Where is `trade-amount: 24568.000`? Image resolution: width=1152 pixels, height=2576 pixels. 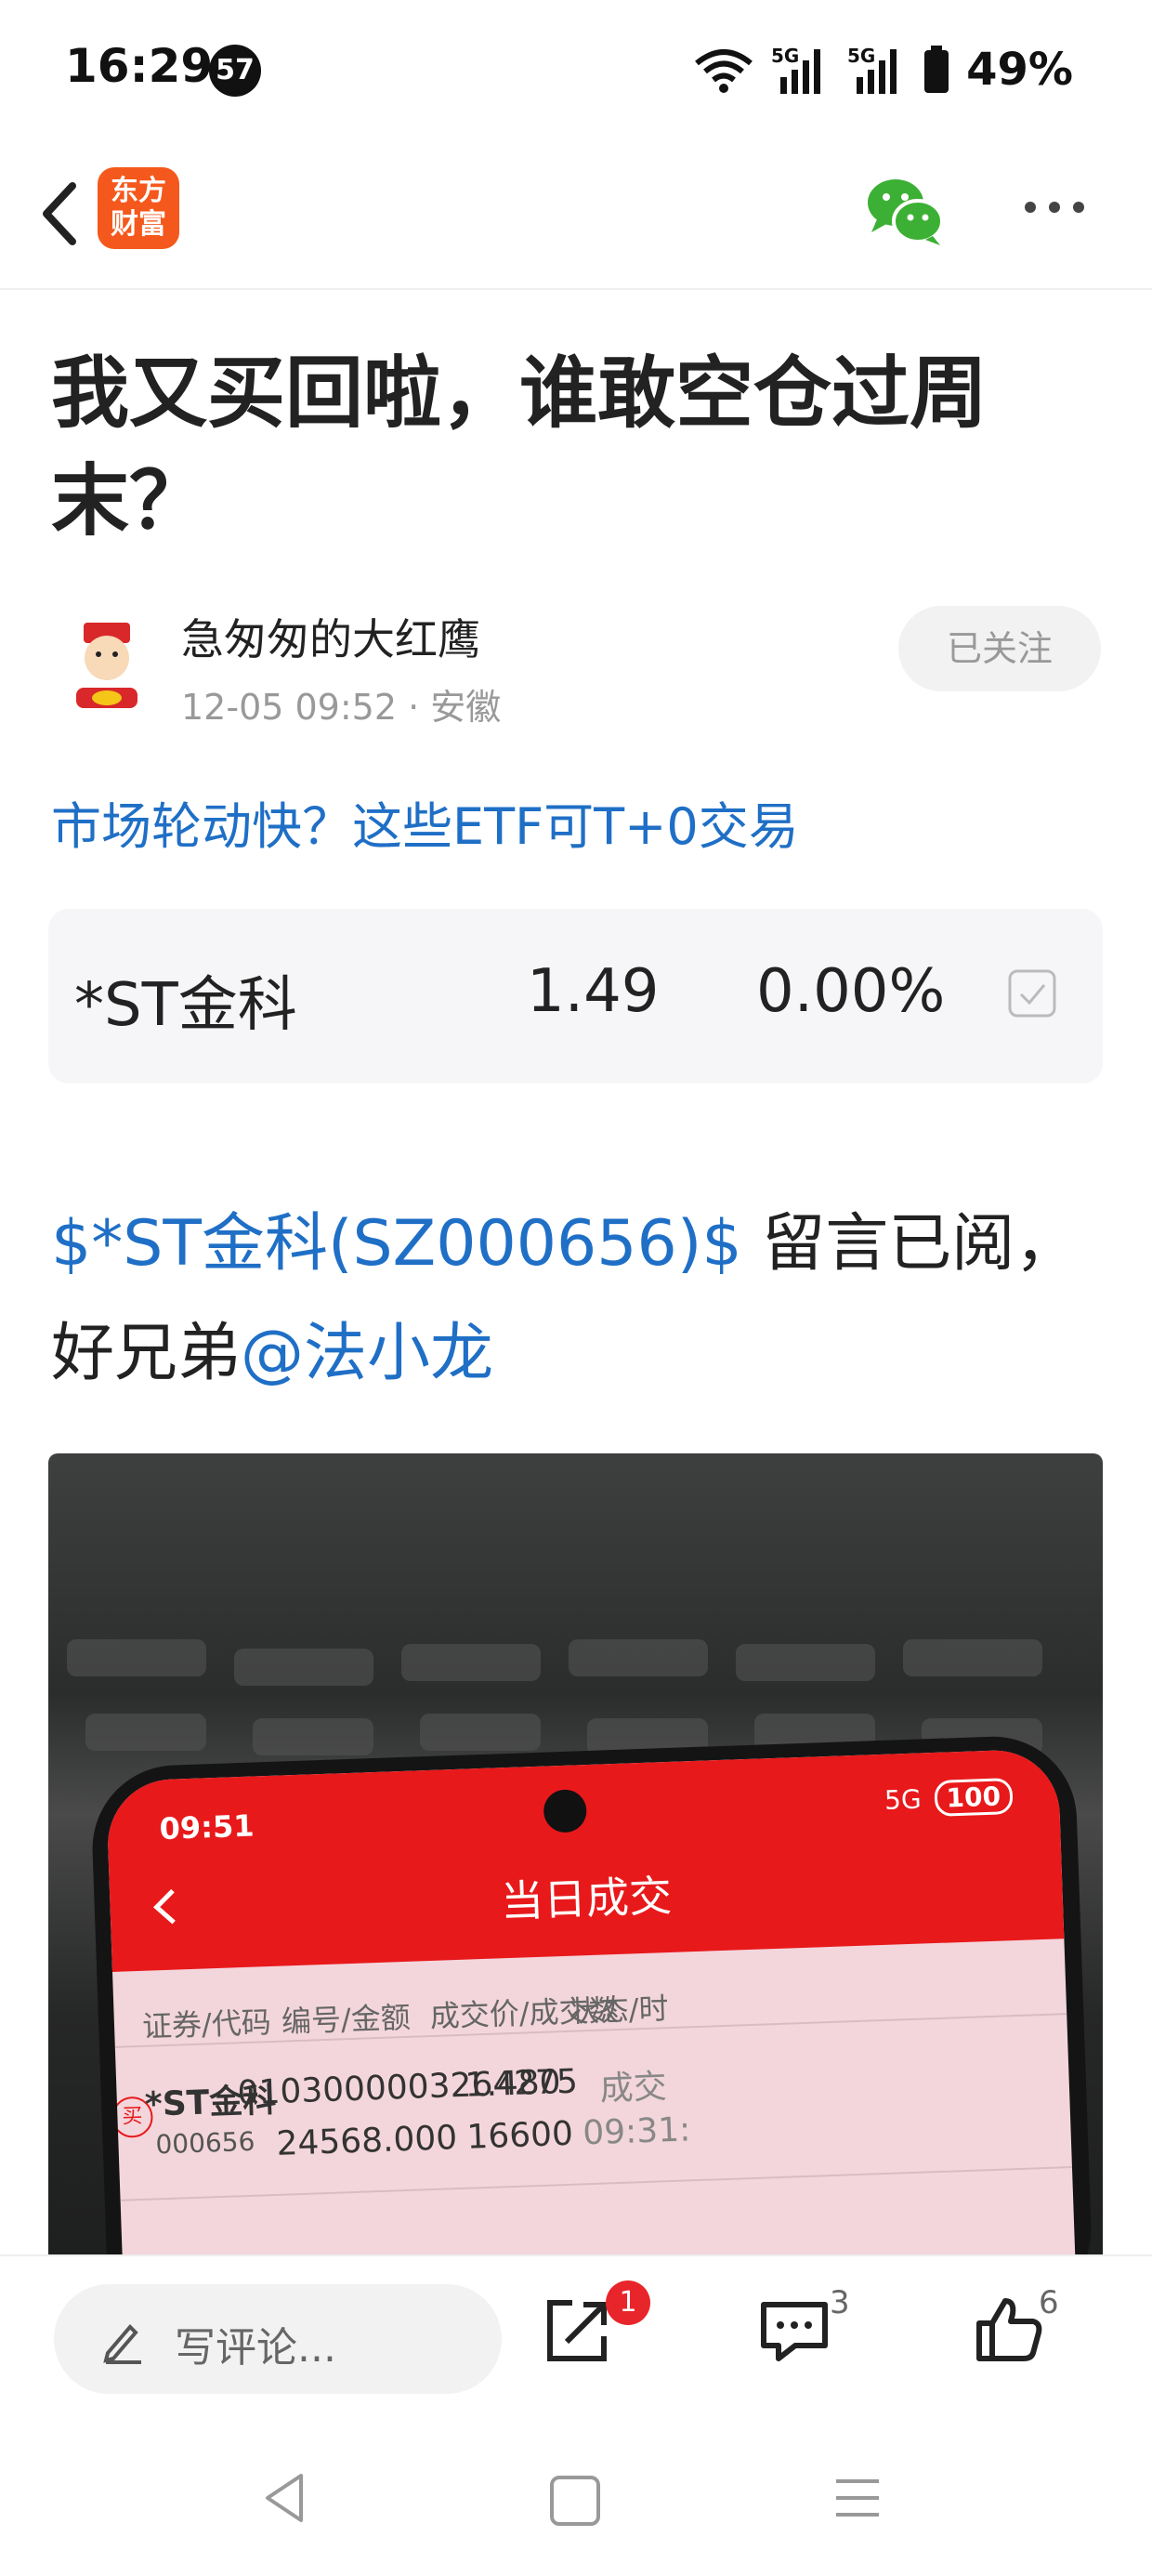 trade-amount: 24568.000 is located at coordinates (366, 2141).